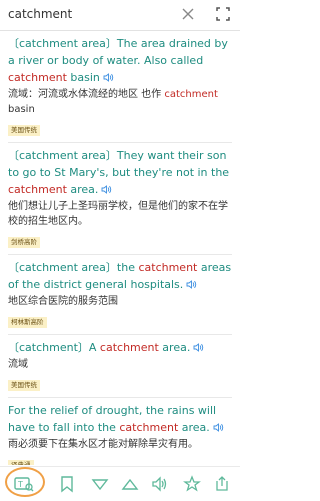 The image size is (320, 501). What do you see at coordinates (192, 484) in the screenshot?
I see `star-icon` at bounding box center [192, 484].